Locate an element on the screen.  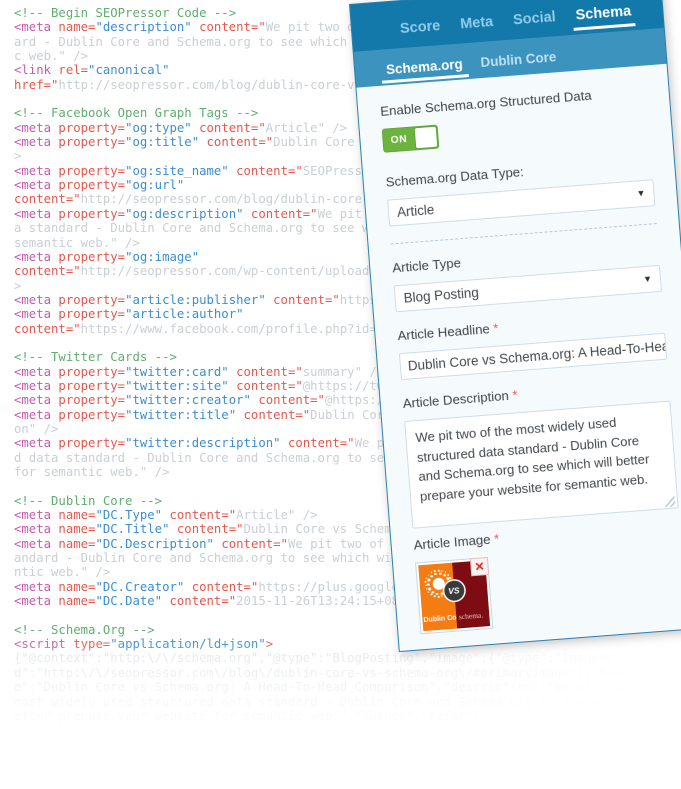
tab-meta-label: Meta is located at coordinates (476, 23).